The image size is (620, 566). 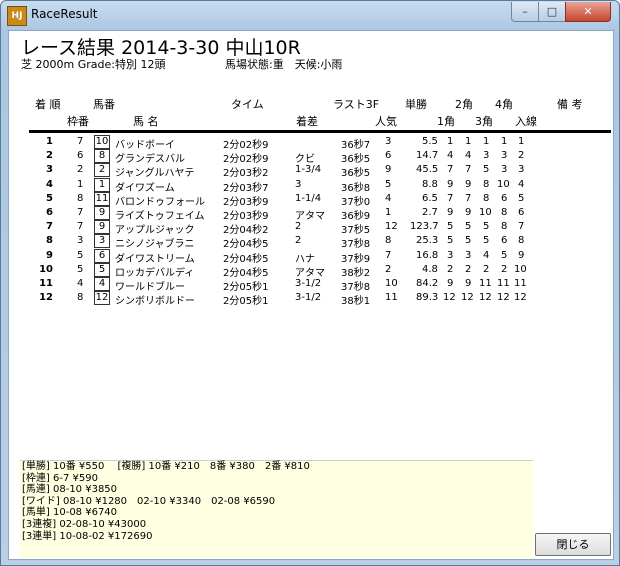 I want to click on corner2-cell: 1, so click(x=468, y=141).